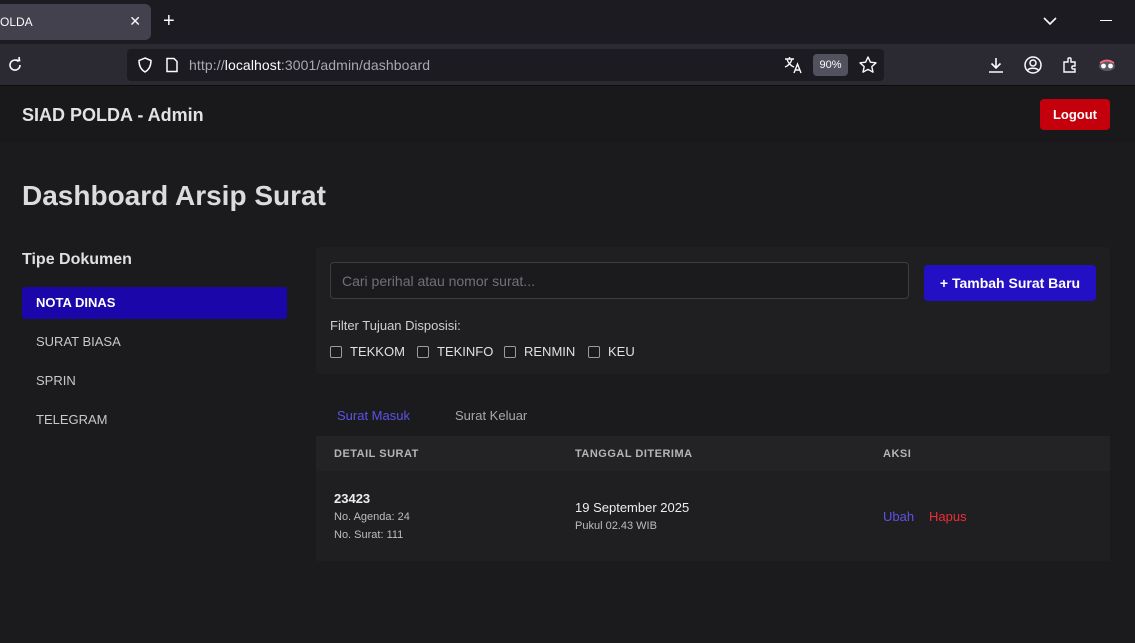 The width and height of the screenshot is (1135, 643). What do you see at coordinates (113, 115) in the screenshot?
I see `brand-title: SIAD POLDA - Admin` at bounding box center [113, 115].